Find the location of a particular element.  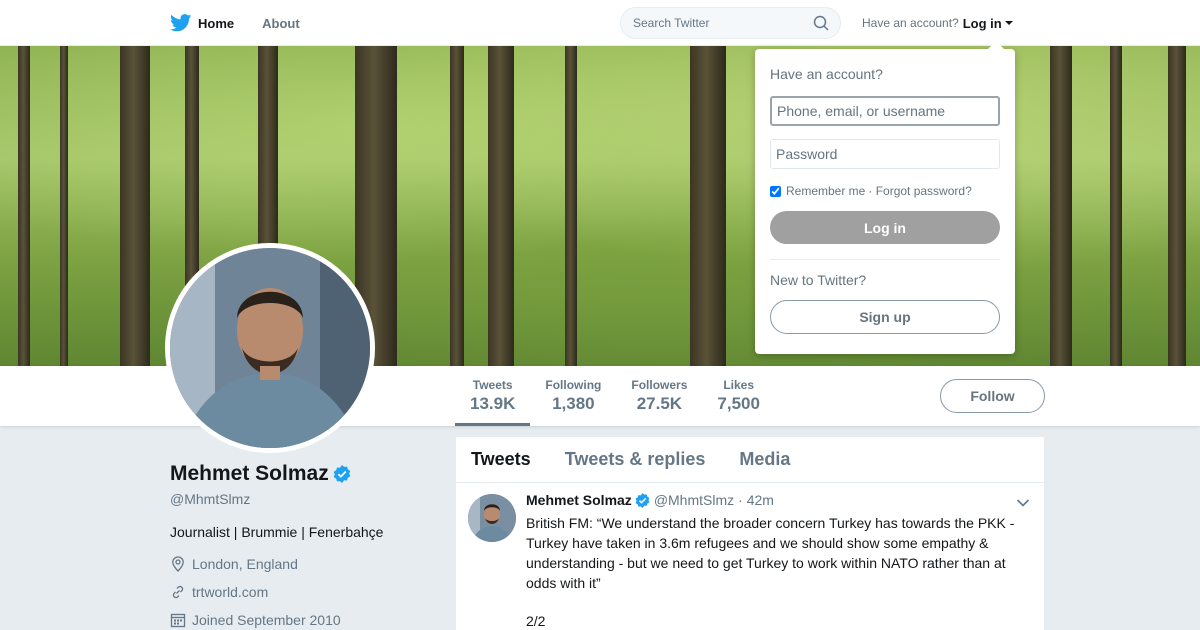

profile-bio: Journalist | Brummie | Fenerbahçe is located at coordinates (277, 532).